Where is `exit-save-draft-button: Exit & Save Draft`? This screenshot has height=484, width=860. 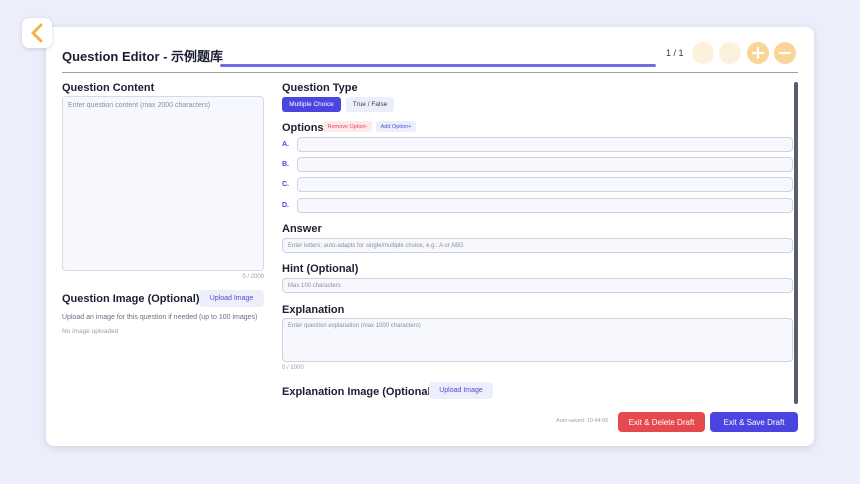 exit-save-draft-button: Exit & Save Draft is located at coordinates (754, 422).